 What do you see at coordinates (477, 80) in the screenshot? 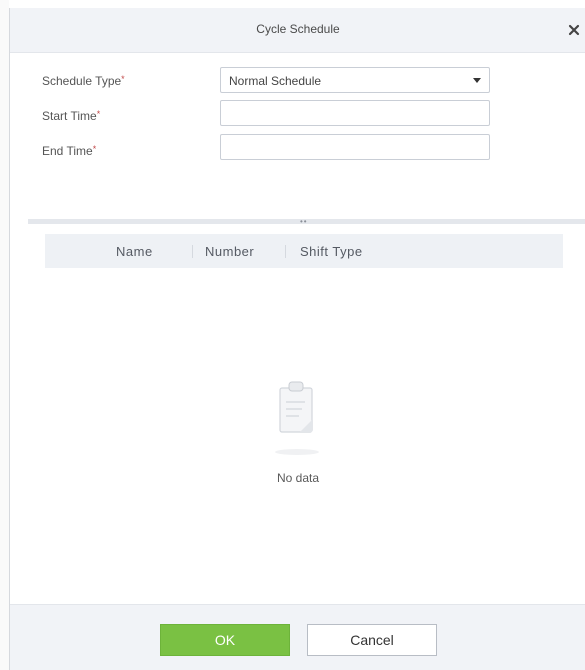
I see `chevron-down-icon` at bounding box center [477, 80].